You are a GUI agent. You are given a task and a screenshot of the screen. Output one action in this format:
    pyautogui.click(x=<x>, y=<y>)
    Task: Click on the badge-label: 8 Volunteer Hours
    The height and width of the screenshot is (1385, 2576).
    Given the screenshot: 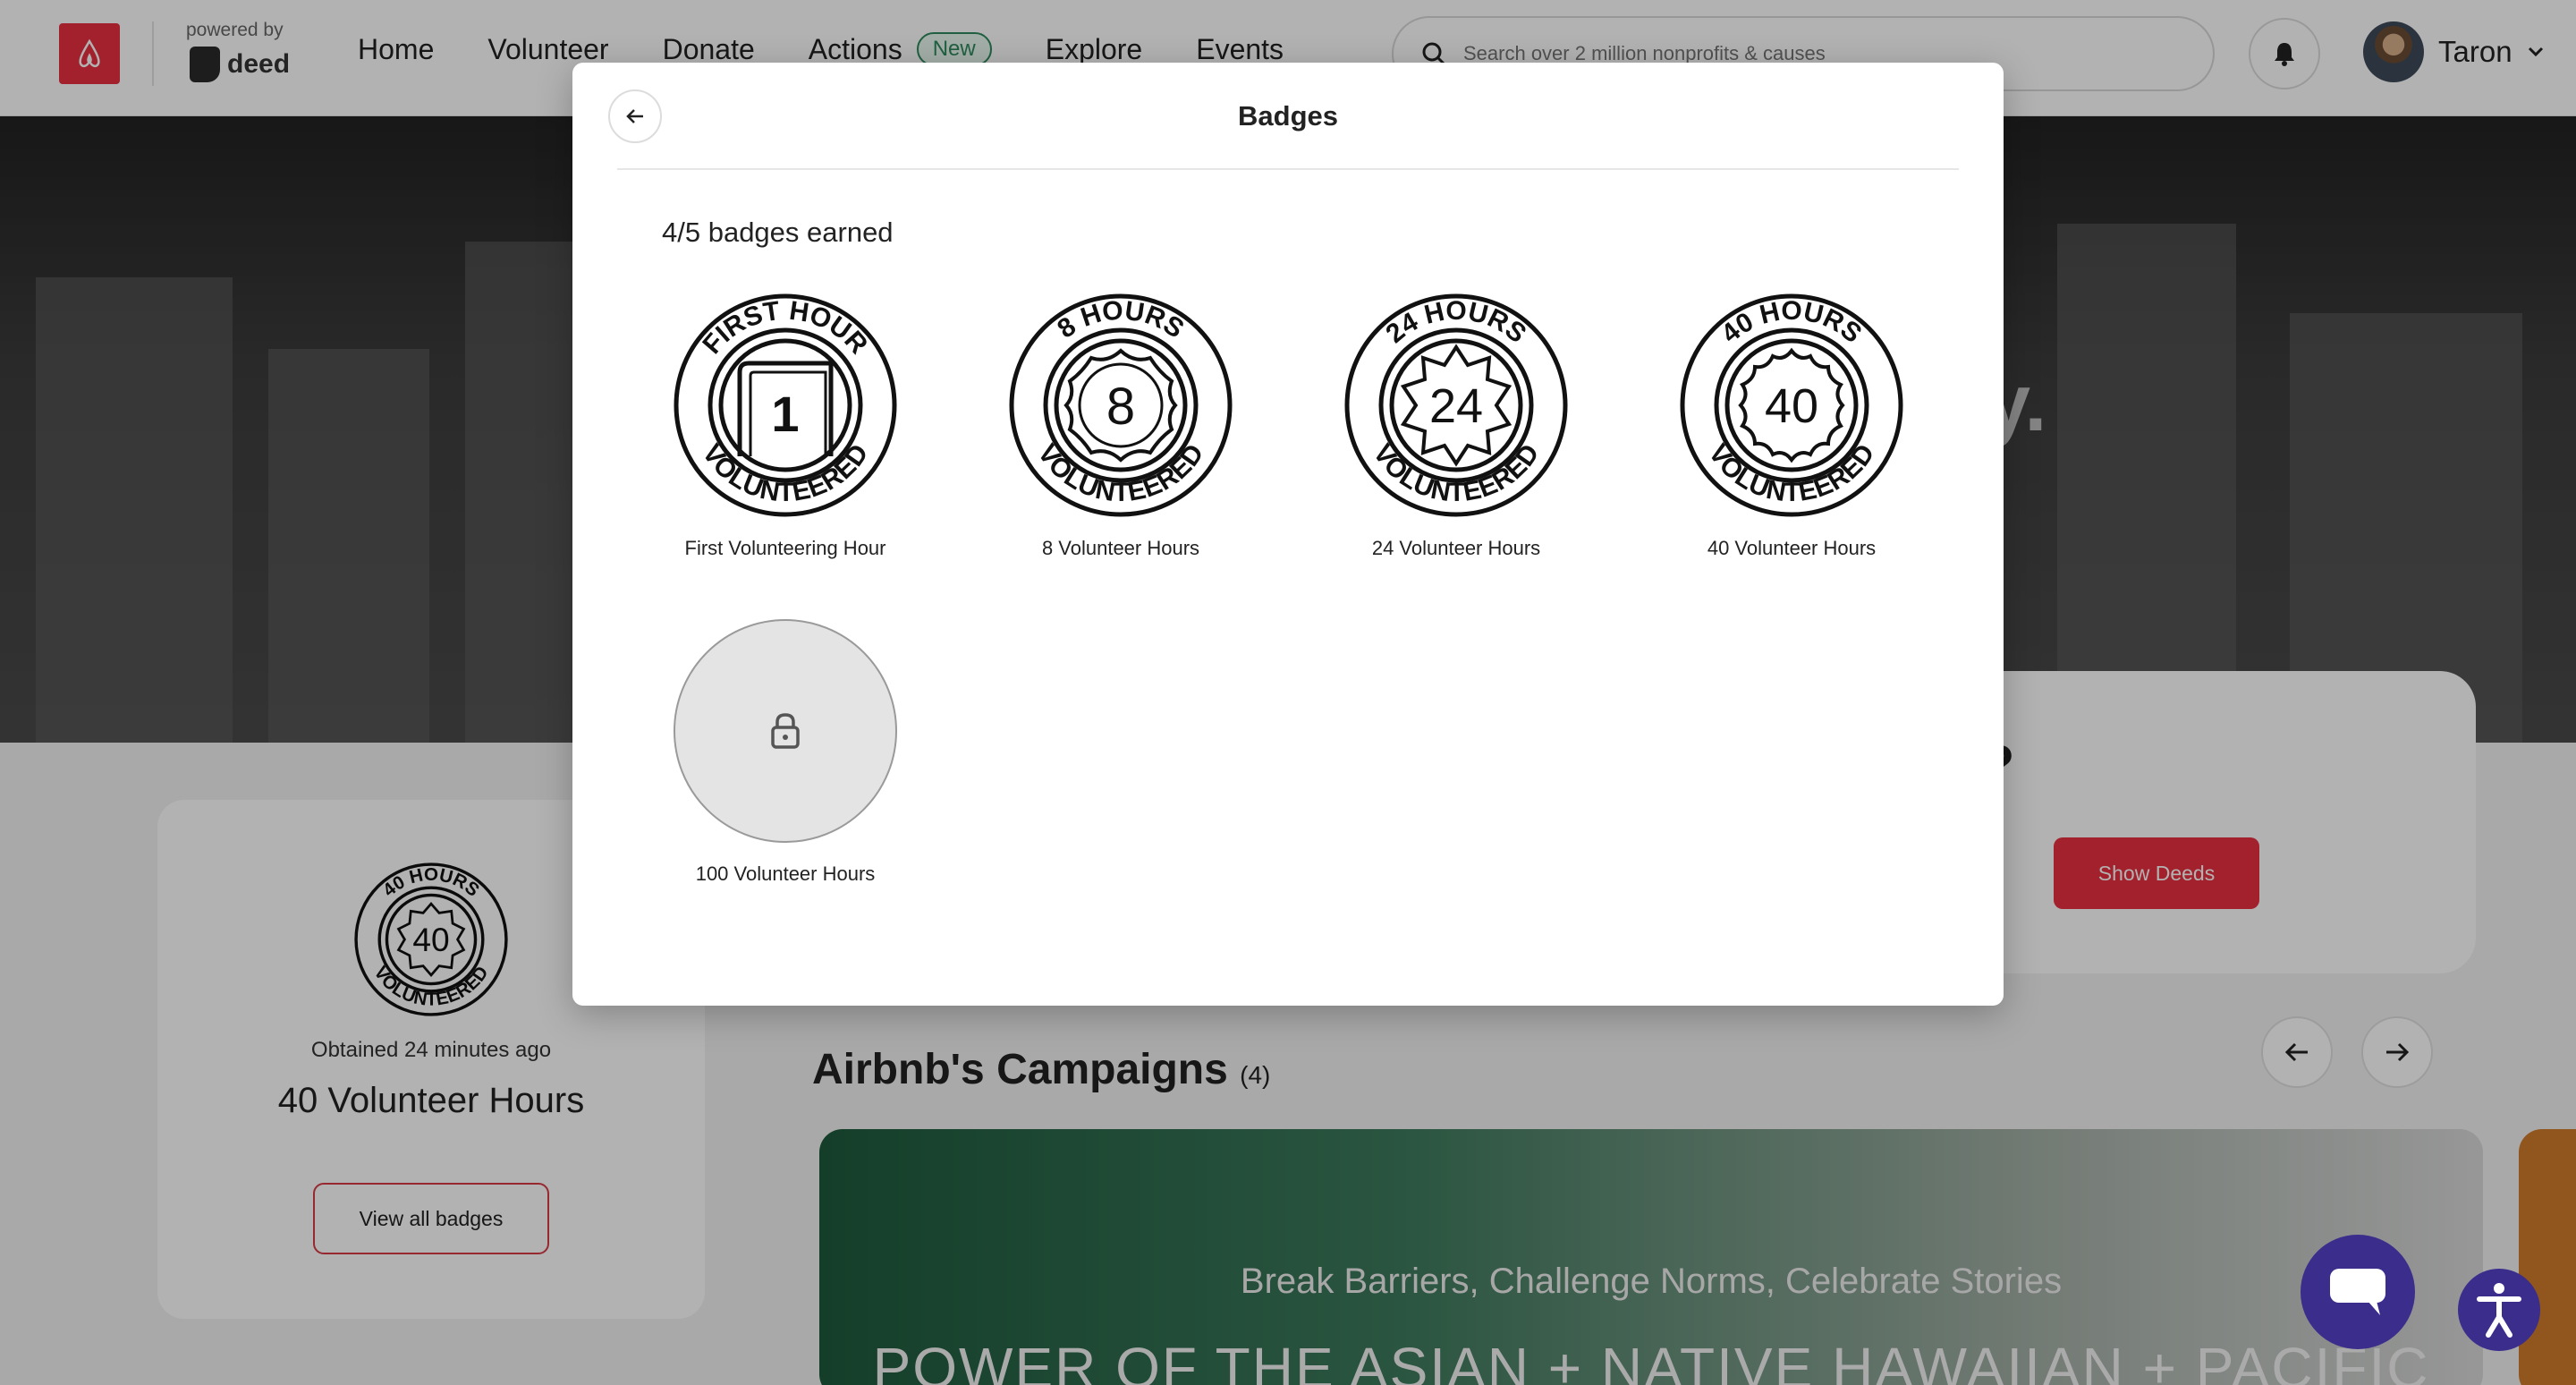 What is the action you would take?
    pyautogui.click(x=1120, y=548)
    